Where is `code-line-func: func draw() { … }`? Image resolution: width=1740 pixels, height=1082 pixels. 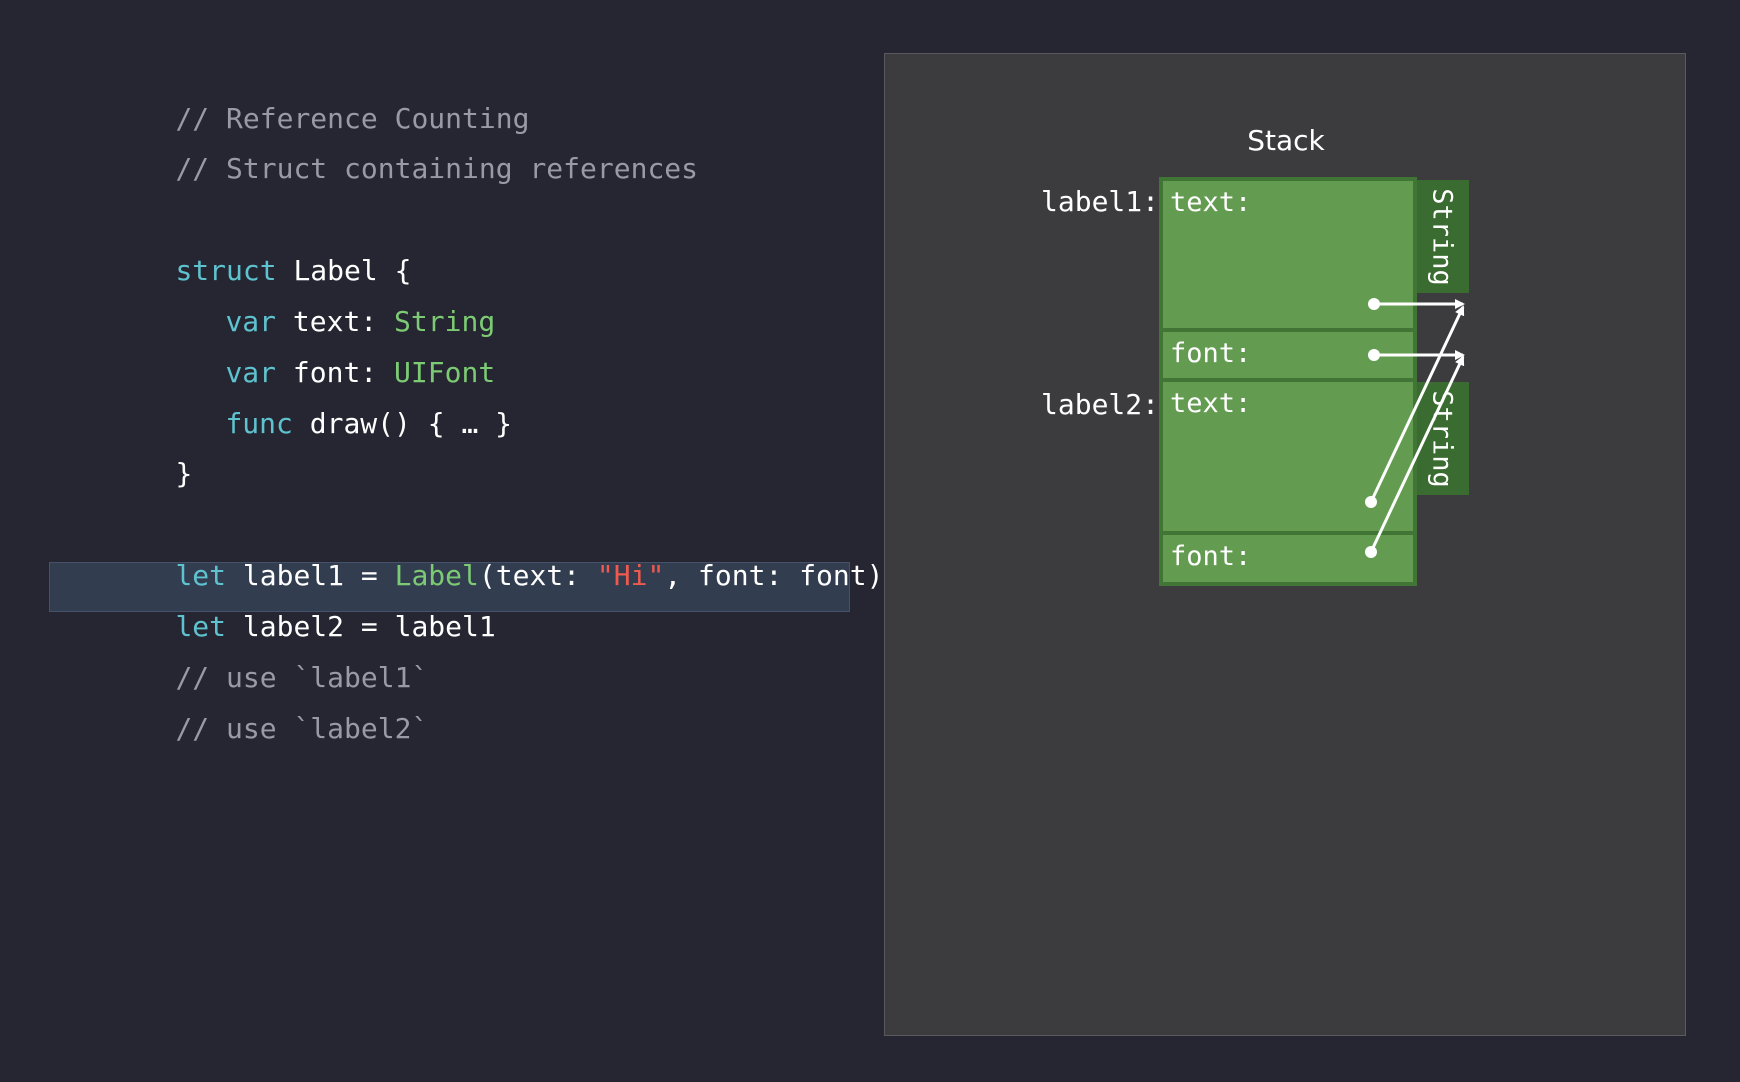 code-line-func: func draw() { … } is located at coordinates (335, 402).